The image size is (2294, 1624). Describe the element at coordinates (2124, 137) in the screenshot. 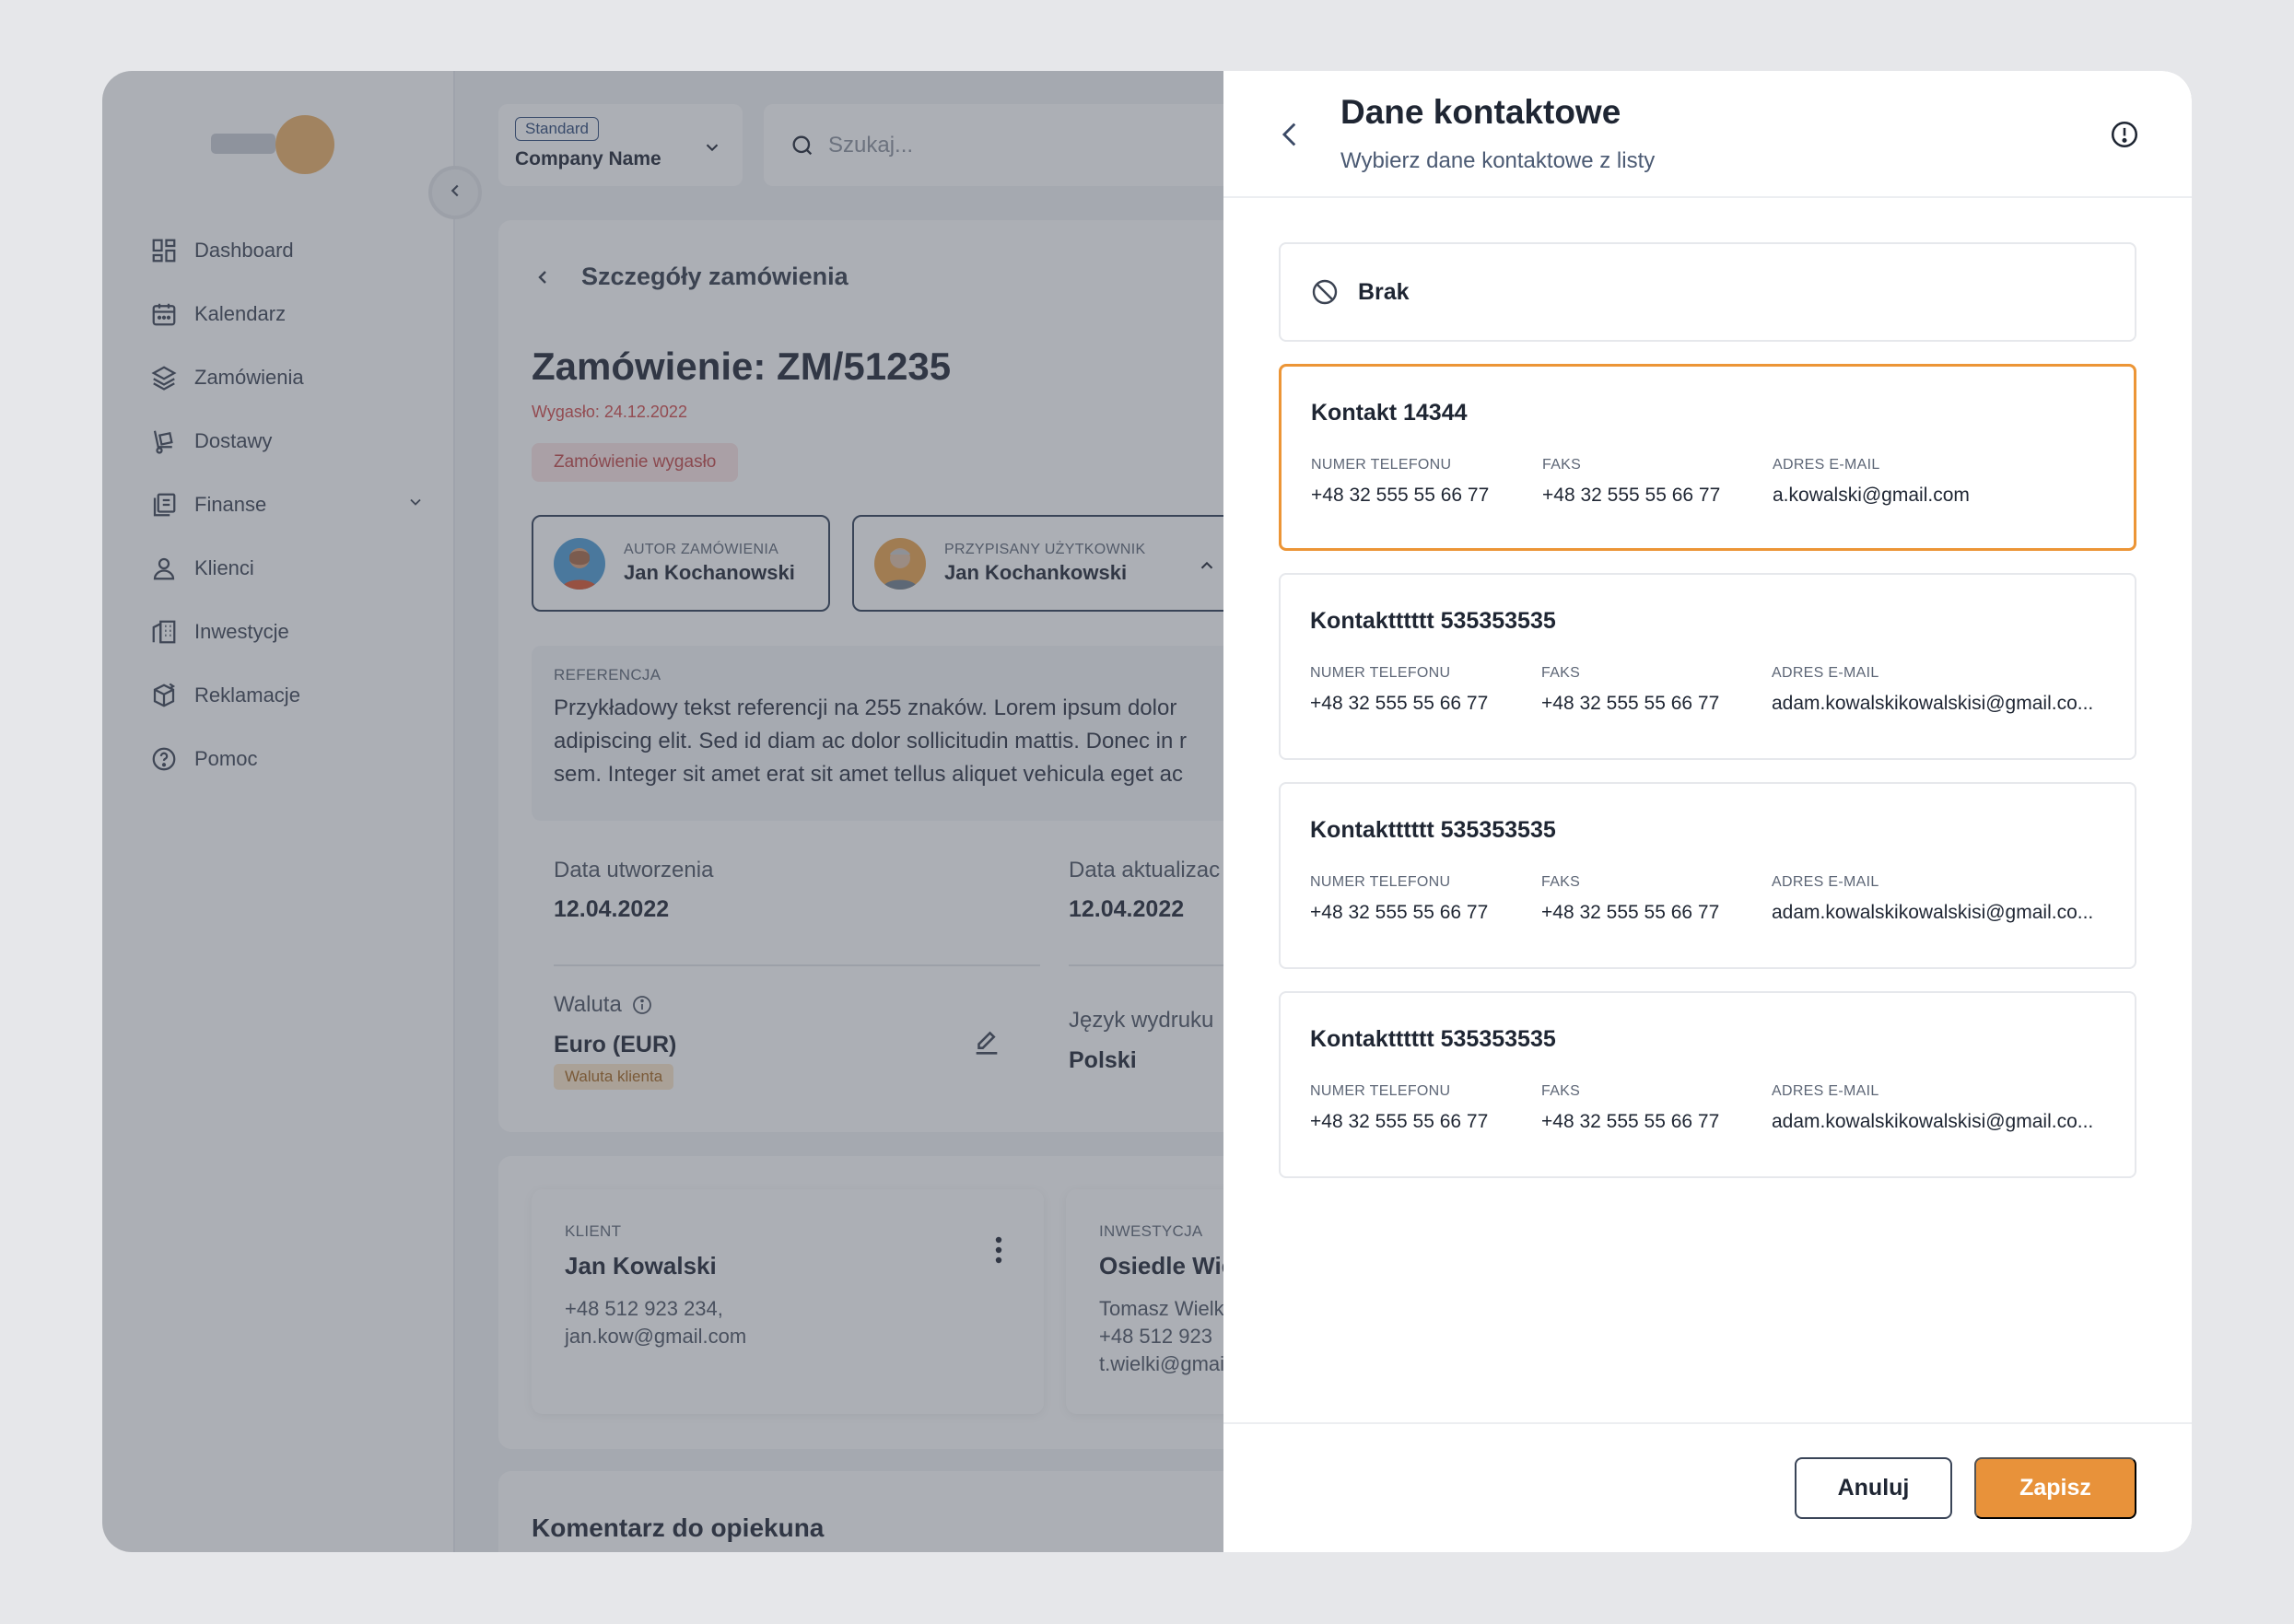

I see `alert-info-icon` at that location.